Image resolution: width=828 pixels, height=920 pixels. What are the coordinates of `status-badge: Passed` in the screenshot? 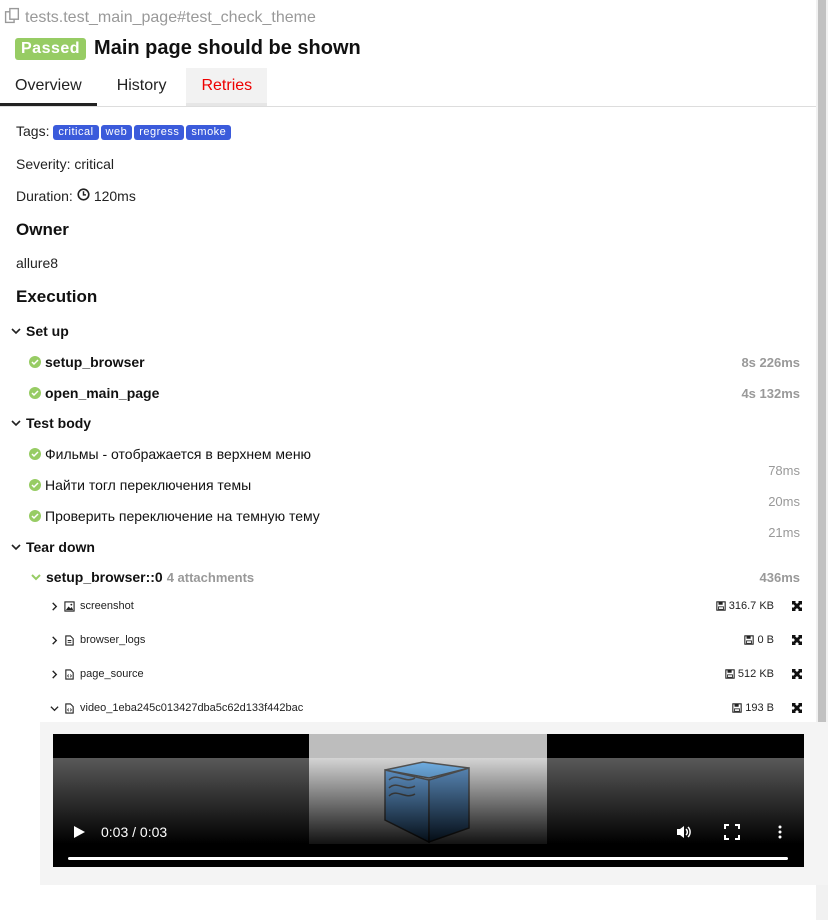 It's located at (51, 48).